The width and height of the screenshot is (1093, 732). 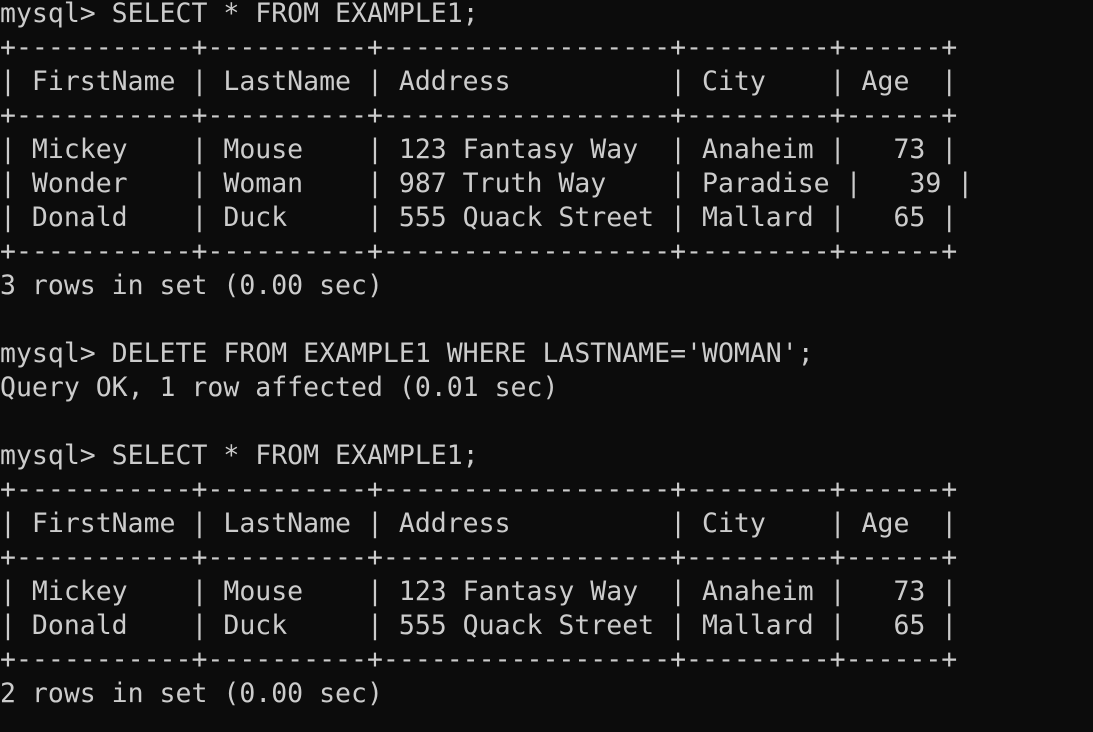 What do you see at coordinates (239, 455) in the screenshot?
I see `prompt-select-command-2: mysql> SELECT * FROM EXAMPLE1;` at bounding box center [239, 455].